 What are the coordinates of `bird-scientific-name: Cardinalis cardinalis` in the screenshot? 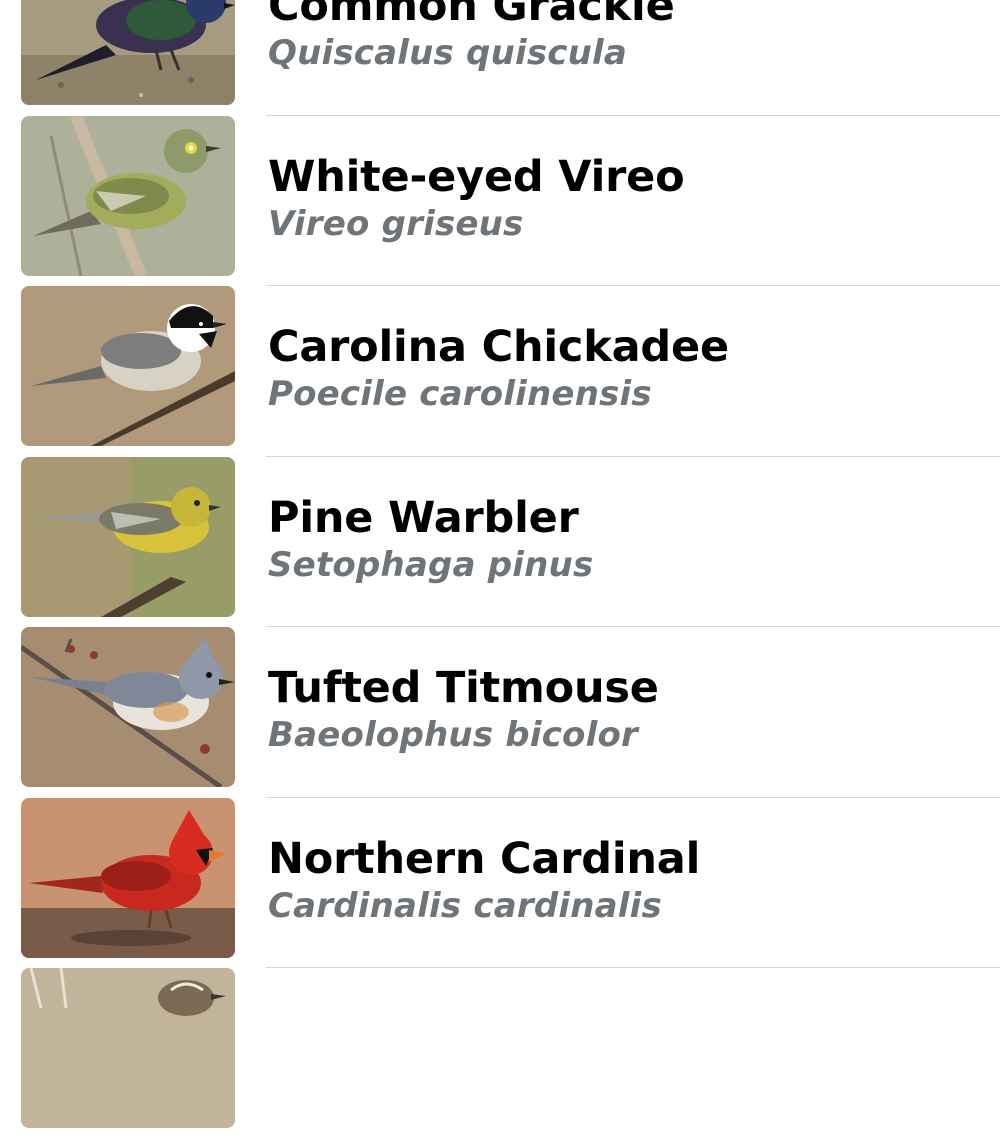 It's located at (465, 905).